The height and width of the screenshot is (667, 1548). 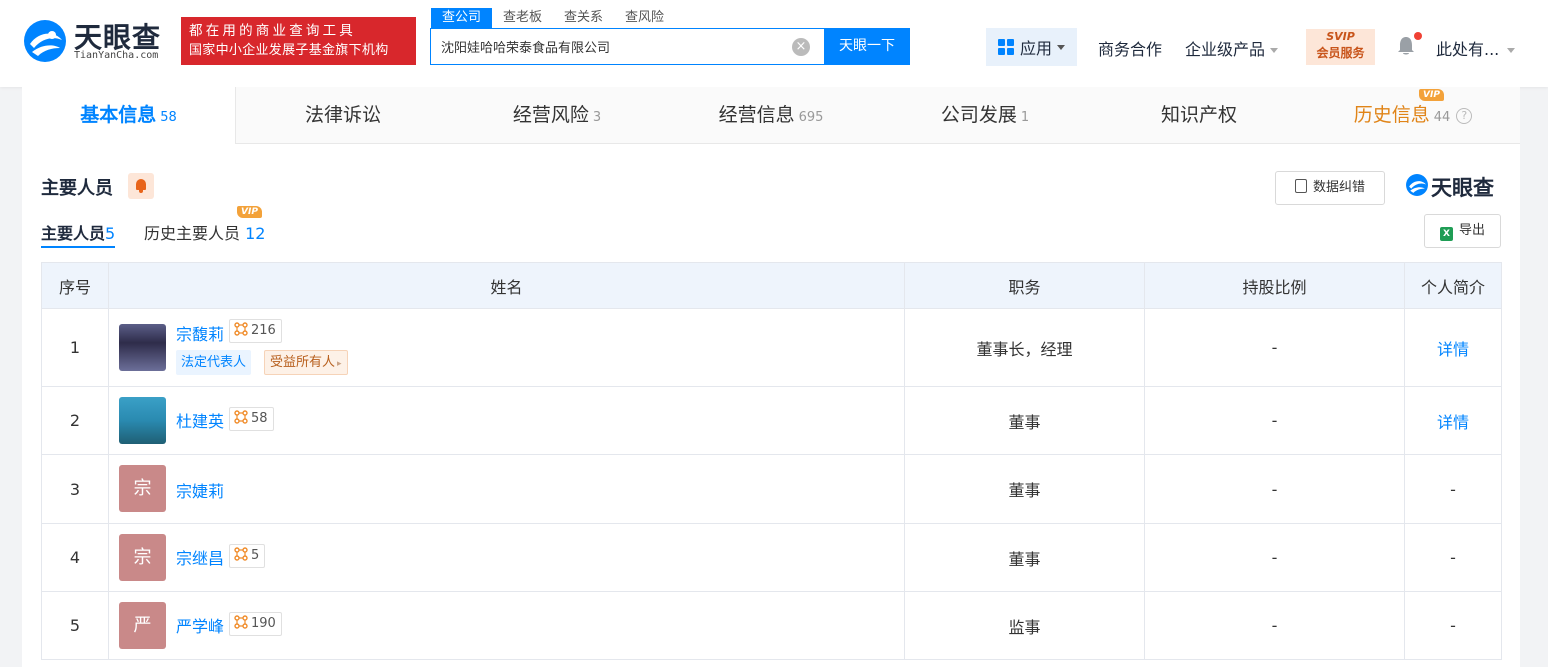 I want to click on export-button: X 导出, so click(x=1462, y=231).